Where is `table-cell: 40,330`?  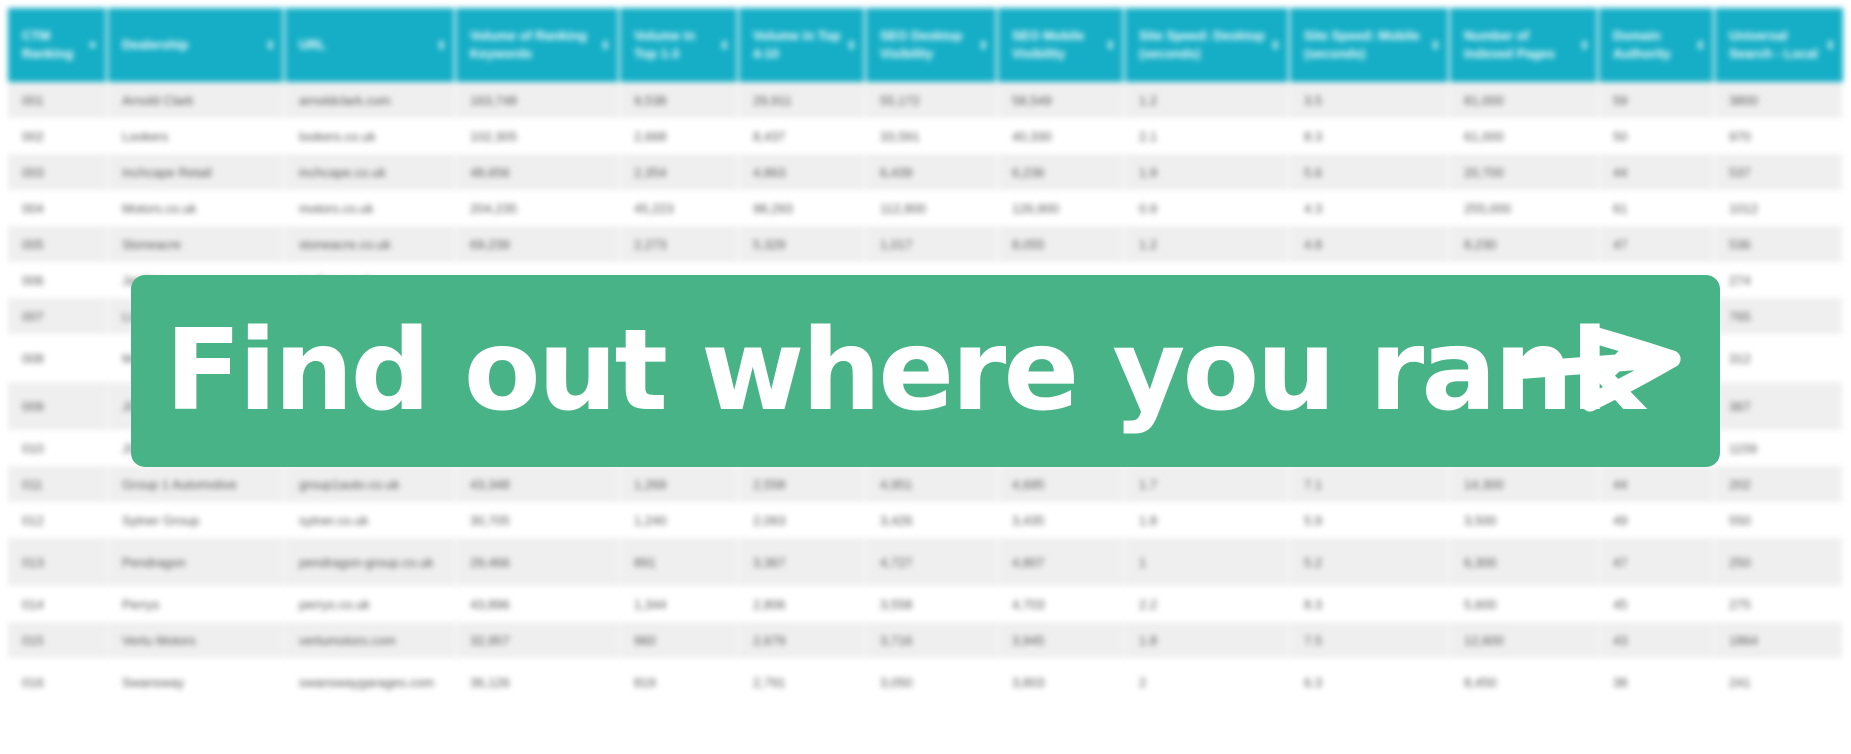 table-cell: 40,330 is located at coordinates (1061, 136).